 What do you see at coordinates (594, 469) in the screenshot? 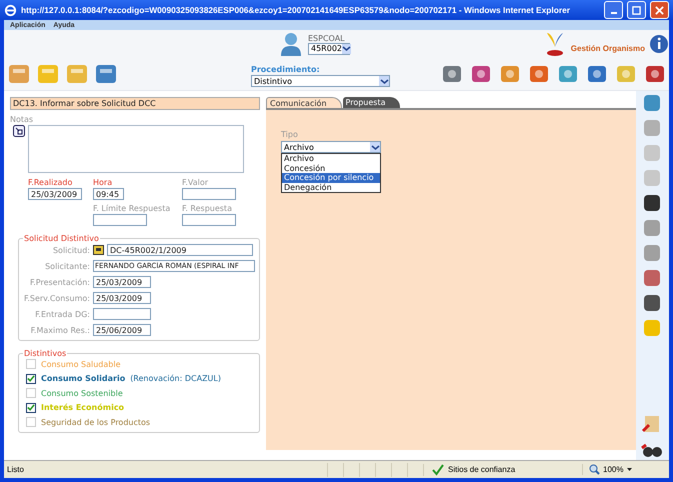
I see `zoom-icon` at bounding box center [594, 469].